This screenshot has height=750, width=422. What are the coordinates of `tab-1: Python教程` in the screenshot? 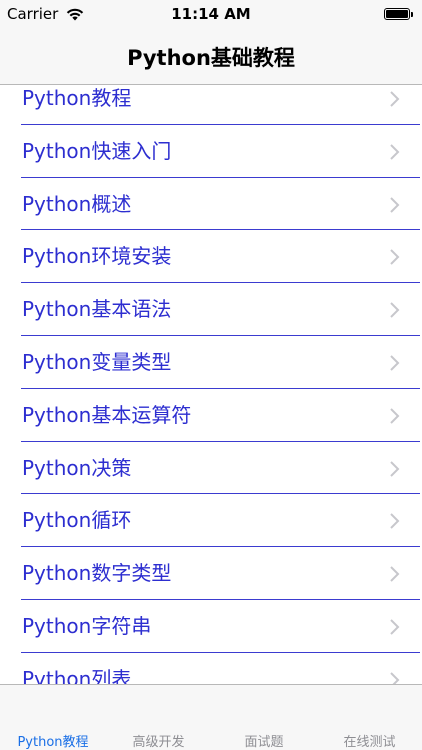 It's located at (53, 740).